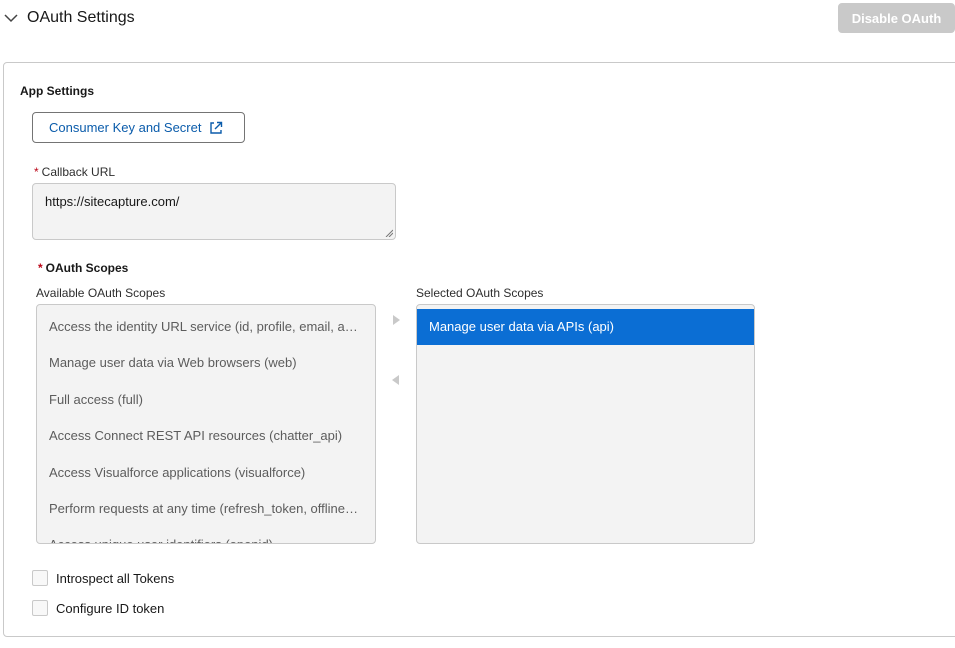 The image size is (955, 648). What do you see at coordinates (585, 327) in the screenshot?
I see `selected-scope-option: Manage user data via APIs (api)` at bounding box center [585, 327].